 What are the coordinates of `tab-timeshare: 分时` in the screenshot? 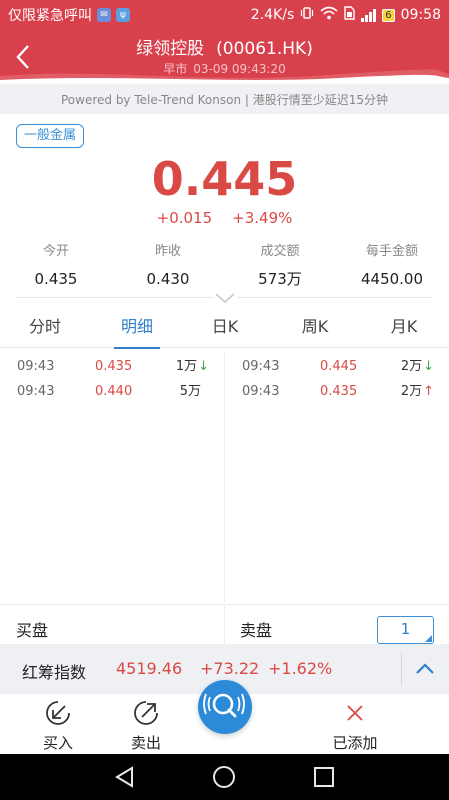 It's located at (45, 328).